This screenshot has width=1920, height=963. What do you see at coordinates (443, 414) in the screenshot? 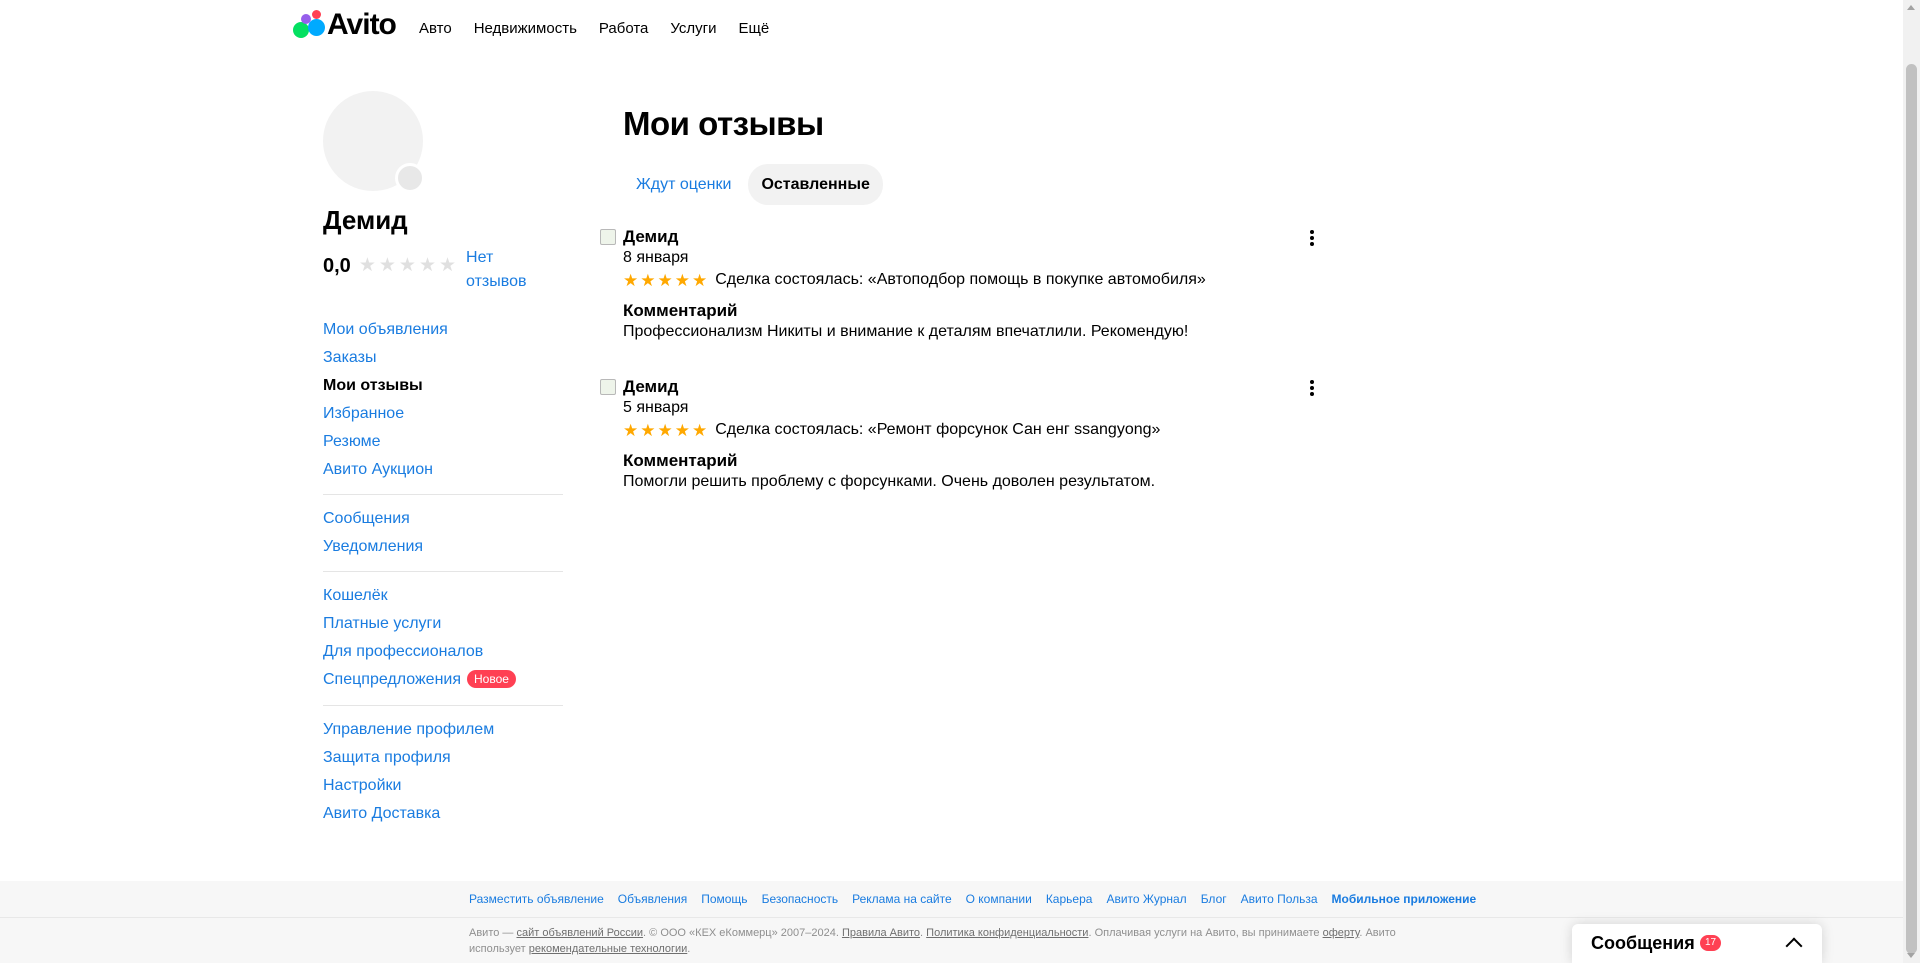
I see `sidebar-item-favorites: Избранное` at bounding box center [443, 414].